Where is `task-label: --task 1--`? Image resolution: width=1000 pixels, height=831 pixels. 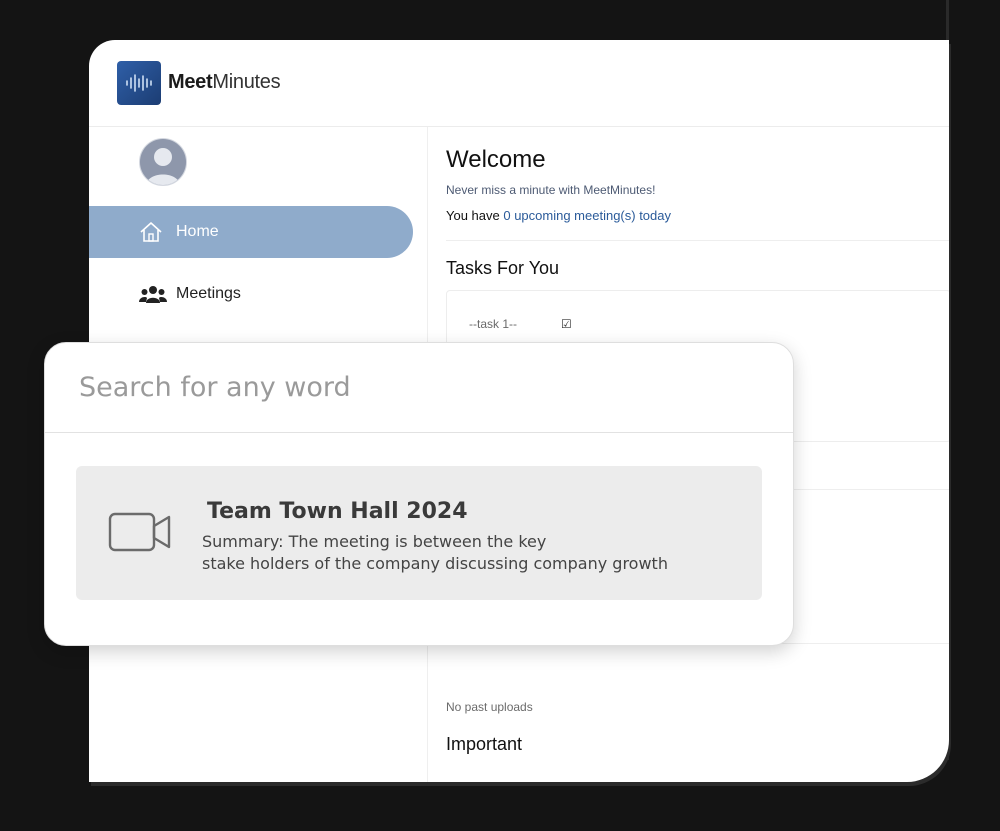
task-label: --task 1-- is located at coordinates (493, 324).